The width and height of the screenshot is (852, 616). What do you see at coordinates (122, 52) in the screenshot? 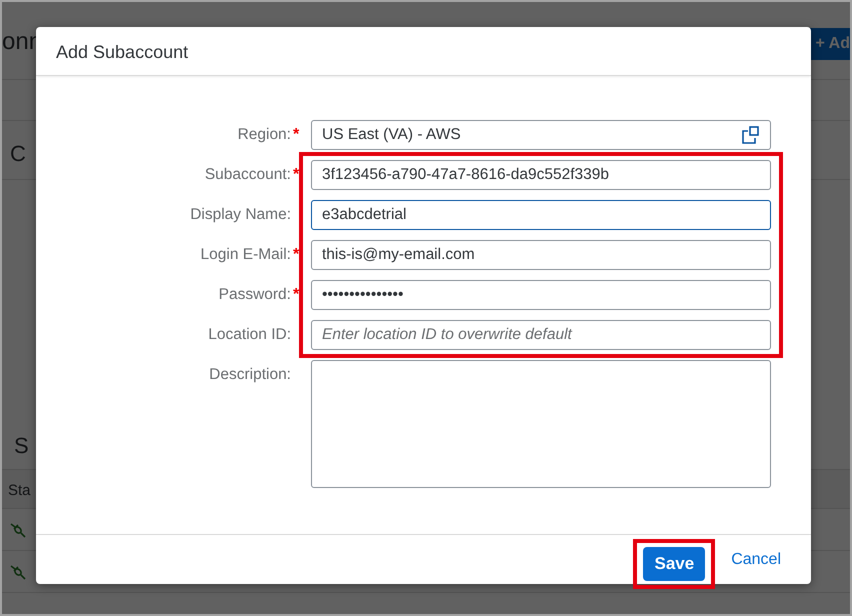
I see `dialog-title: Add Subaccount` at bounding box center [122, 52].